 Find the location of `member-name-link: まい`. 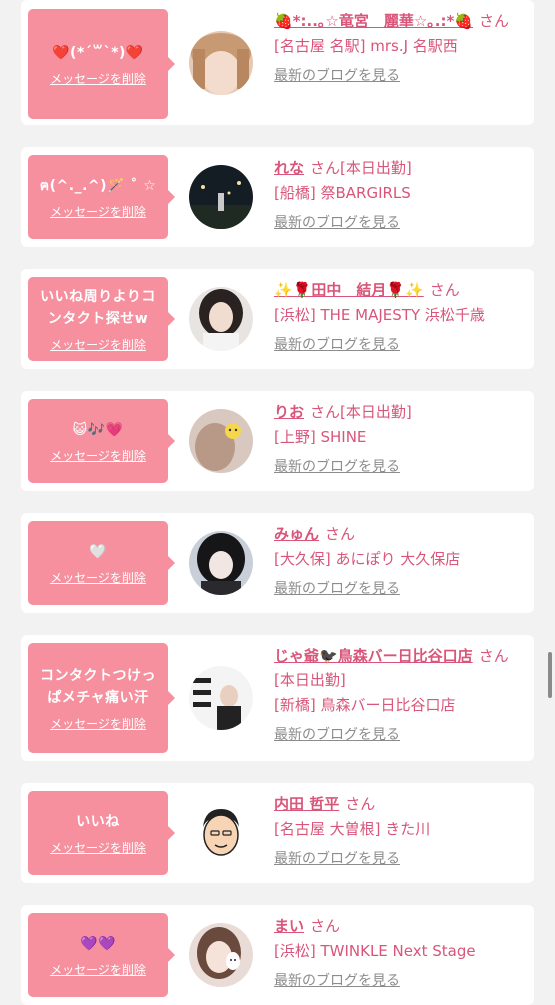

member-name-link: まい is located at coordinates (289, 926).